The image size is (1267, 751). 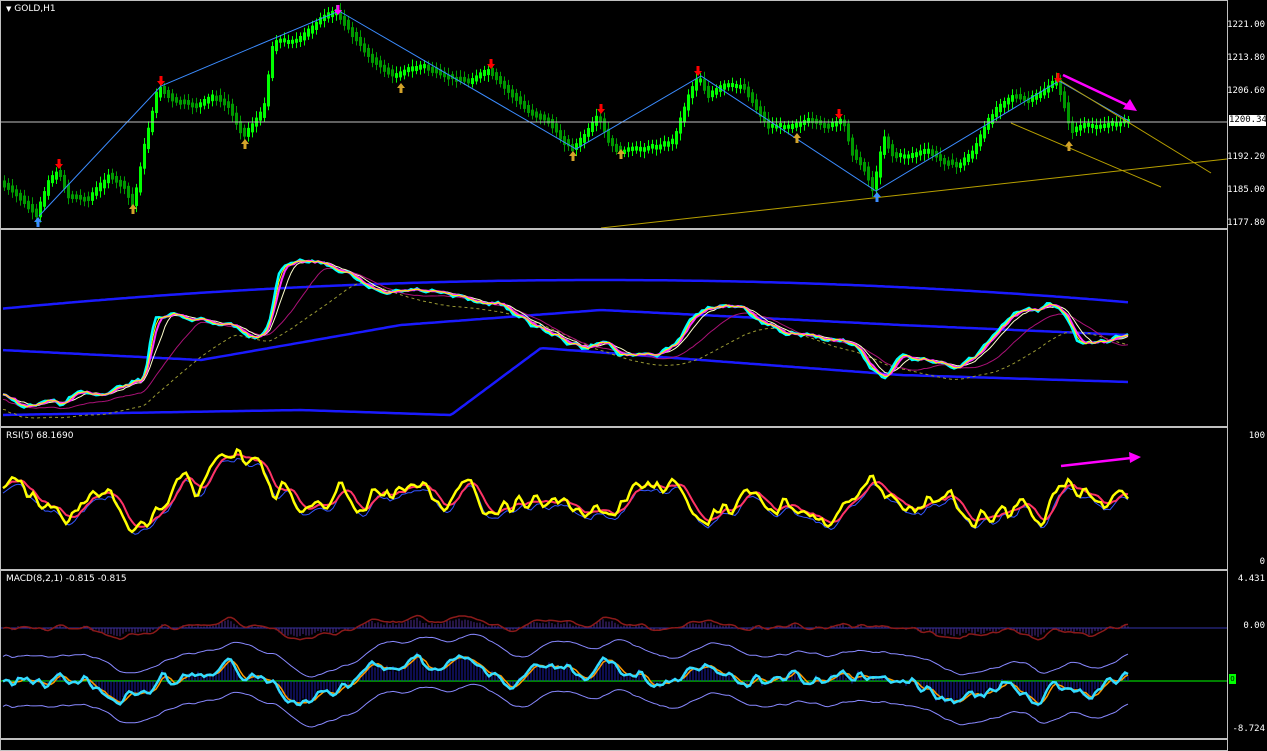 I want to click on rsi-label: RSI(5) 68.1690, so click(x=40, y=436).